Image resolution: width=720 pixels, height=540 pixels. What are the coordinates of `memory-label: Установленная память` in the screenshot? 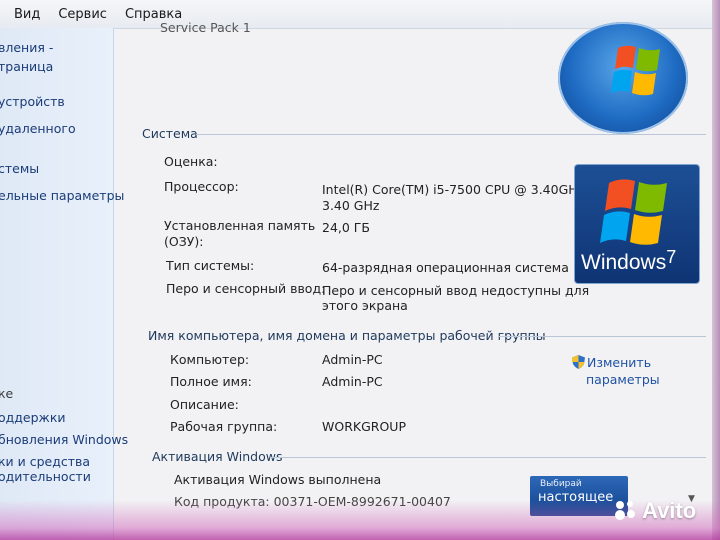 It's located at (240, 225).